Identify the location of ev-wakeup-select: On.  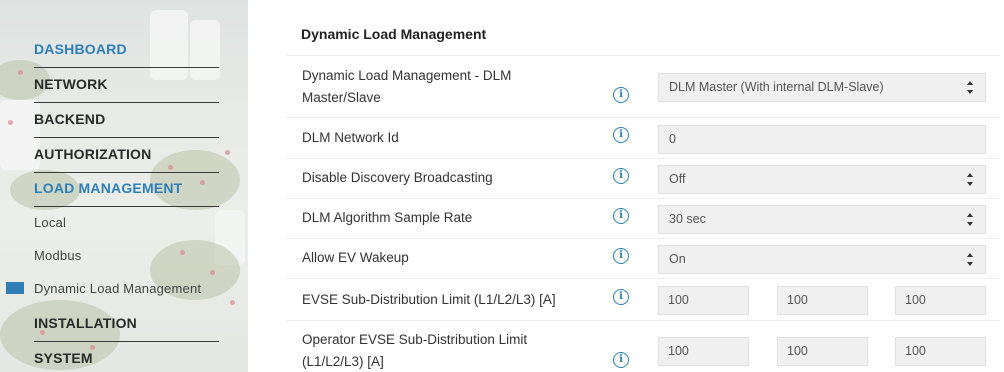
(822, 259).